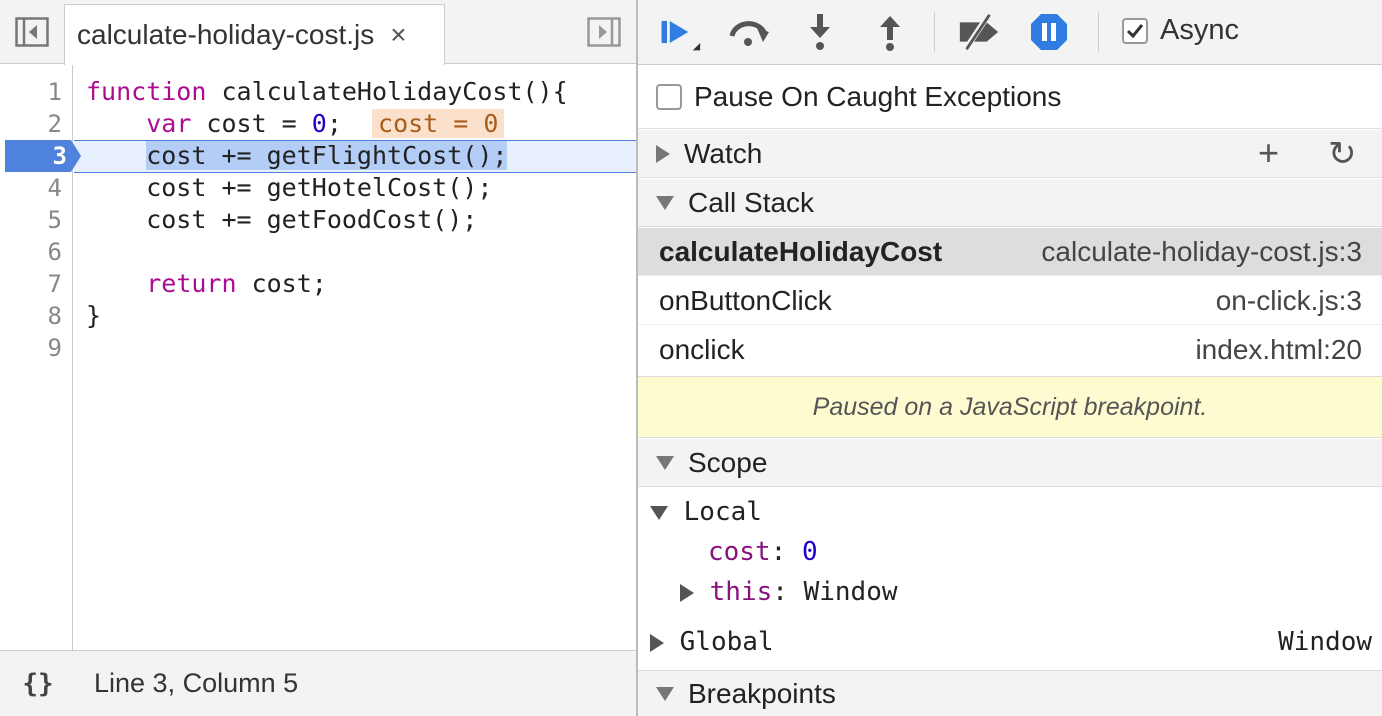 This screenshot has width=1382, height=716. Describe the element at coordinates (251, 123) in the screenshot. I see `code-text: cost =` at that location.